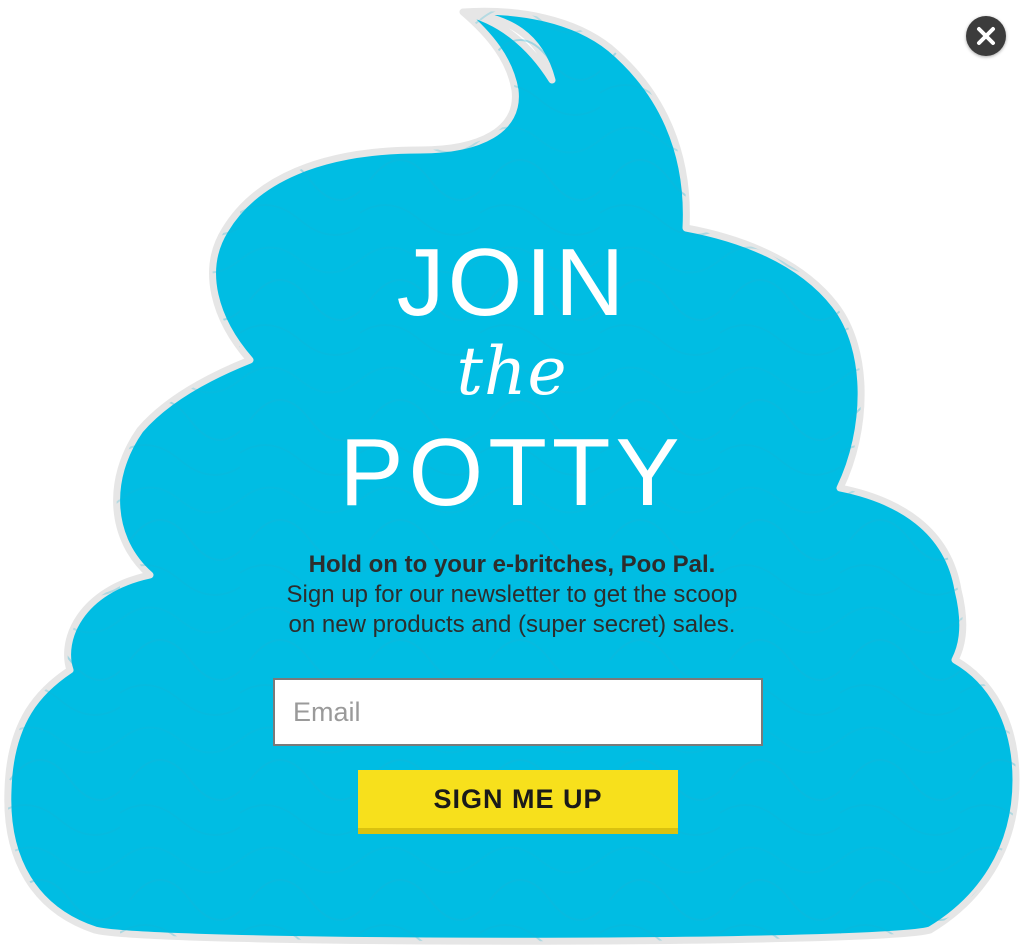 This screenshot has height=948, width=1024. I want to click on description-lead: Hold on to your e-britches, Poo Pal., so click(512, 564).